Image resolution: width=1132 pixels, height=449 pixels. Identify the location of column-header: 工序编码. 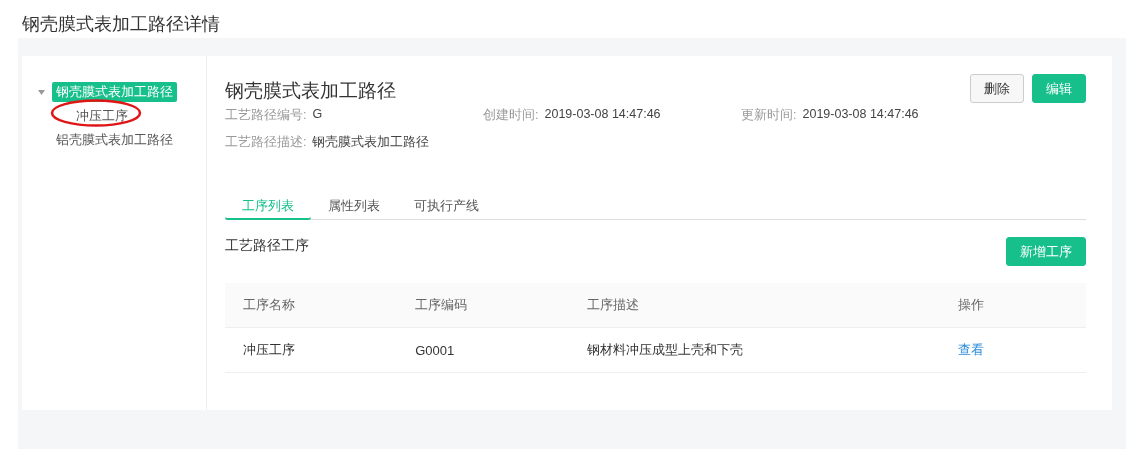
(483, 305).